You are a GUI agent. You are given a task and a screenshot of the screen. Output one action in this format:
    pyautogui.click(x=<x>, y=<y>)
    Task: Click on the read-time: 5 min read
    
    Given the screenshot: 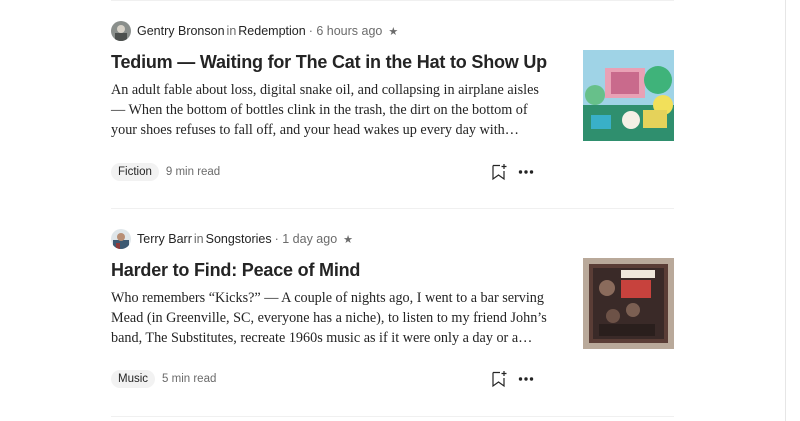 What is the action you would take?
    pyautogui.click(x=189, y=379)
    